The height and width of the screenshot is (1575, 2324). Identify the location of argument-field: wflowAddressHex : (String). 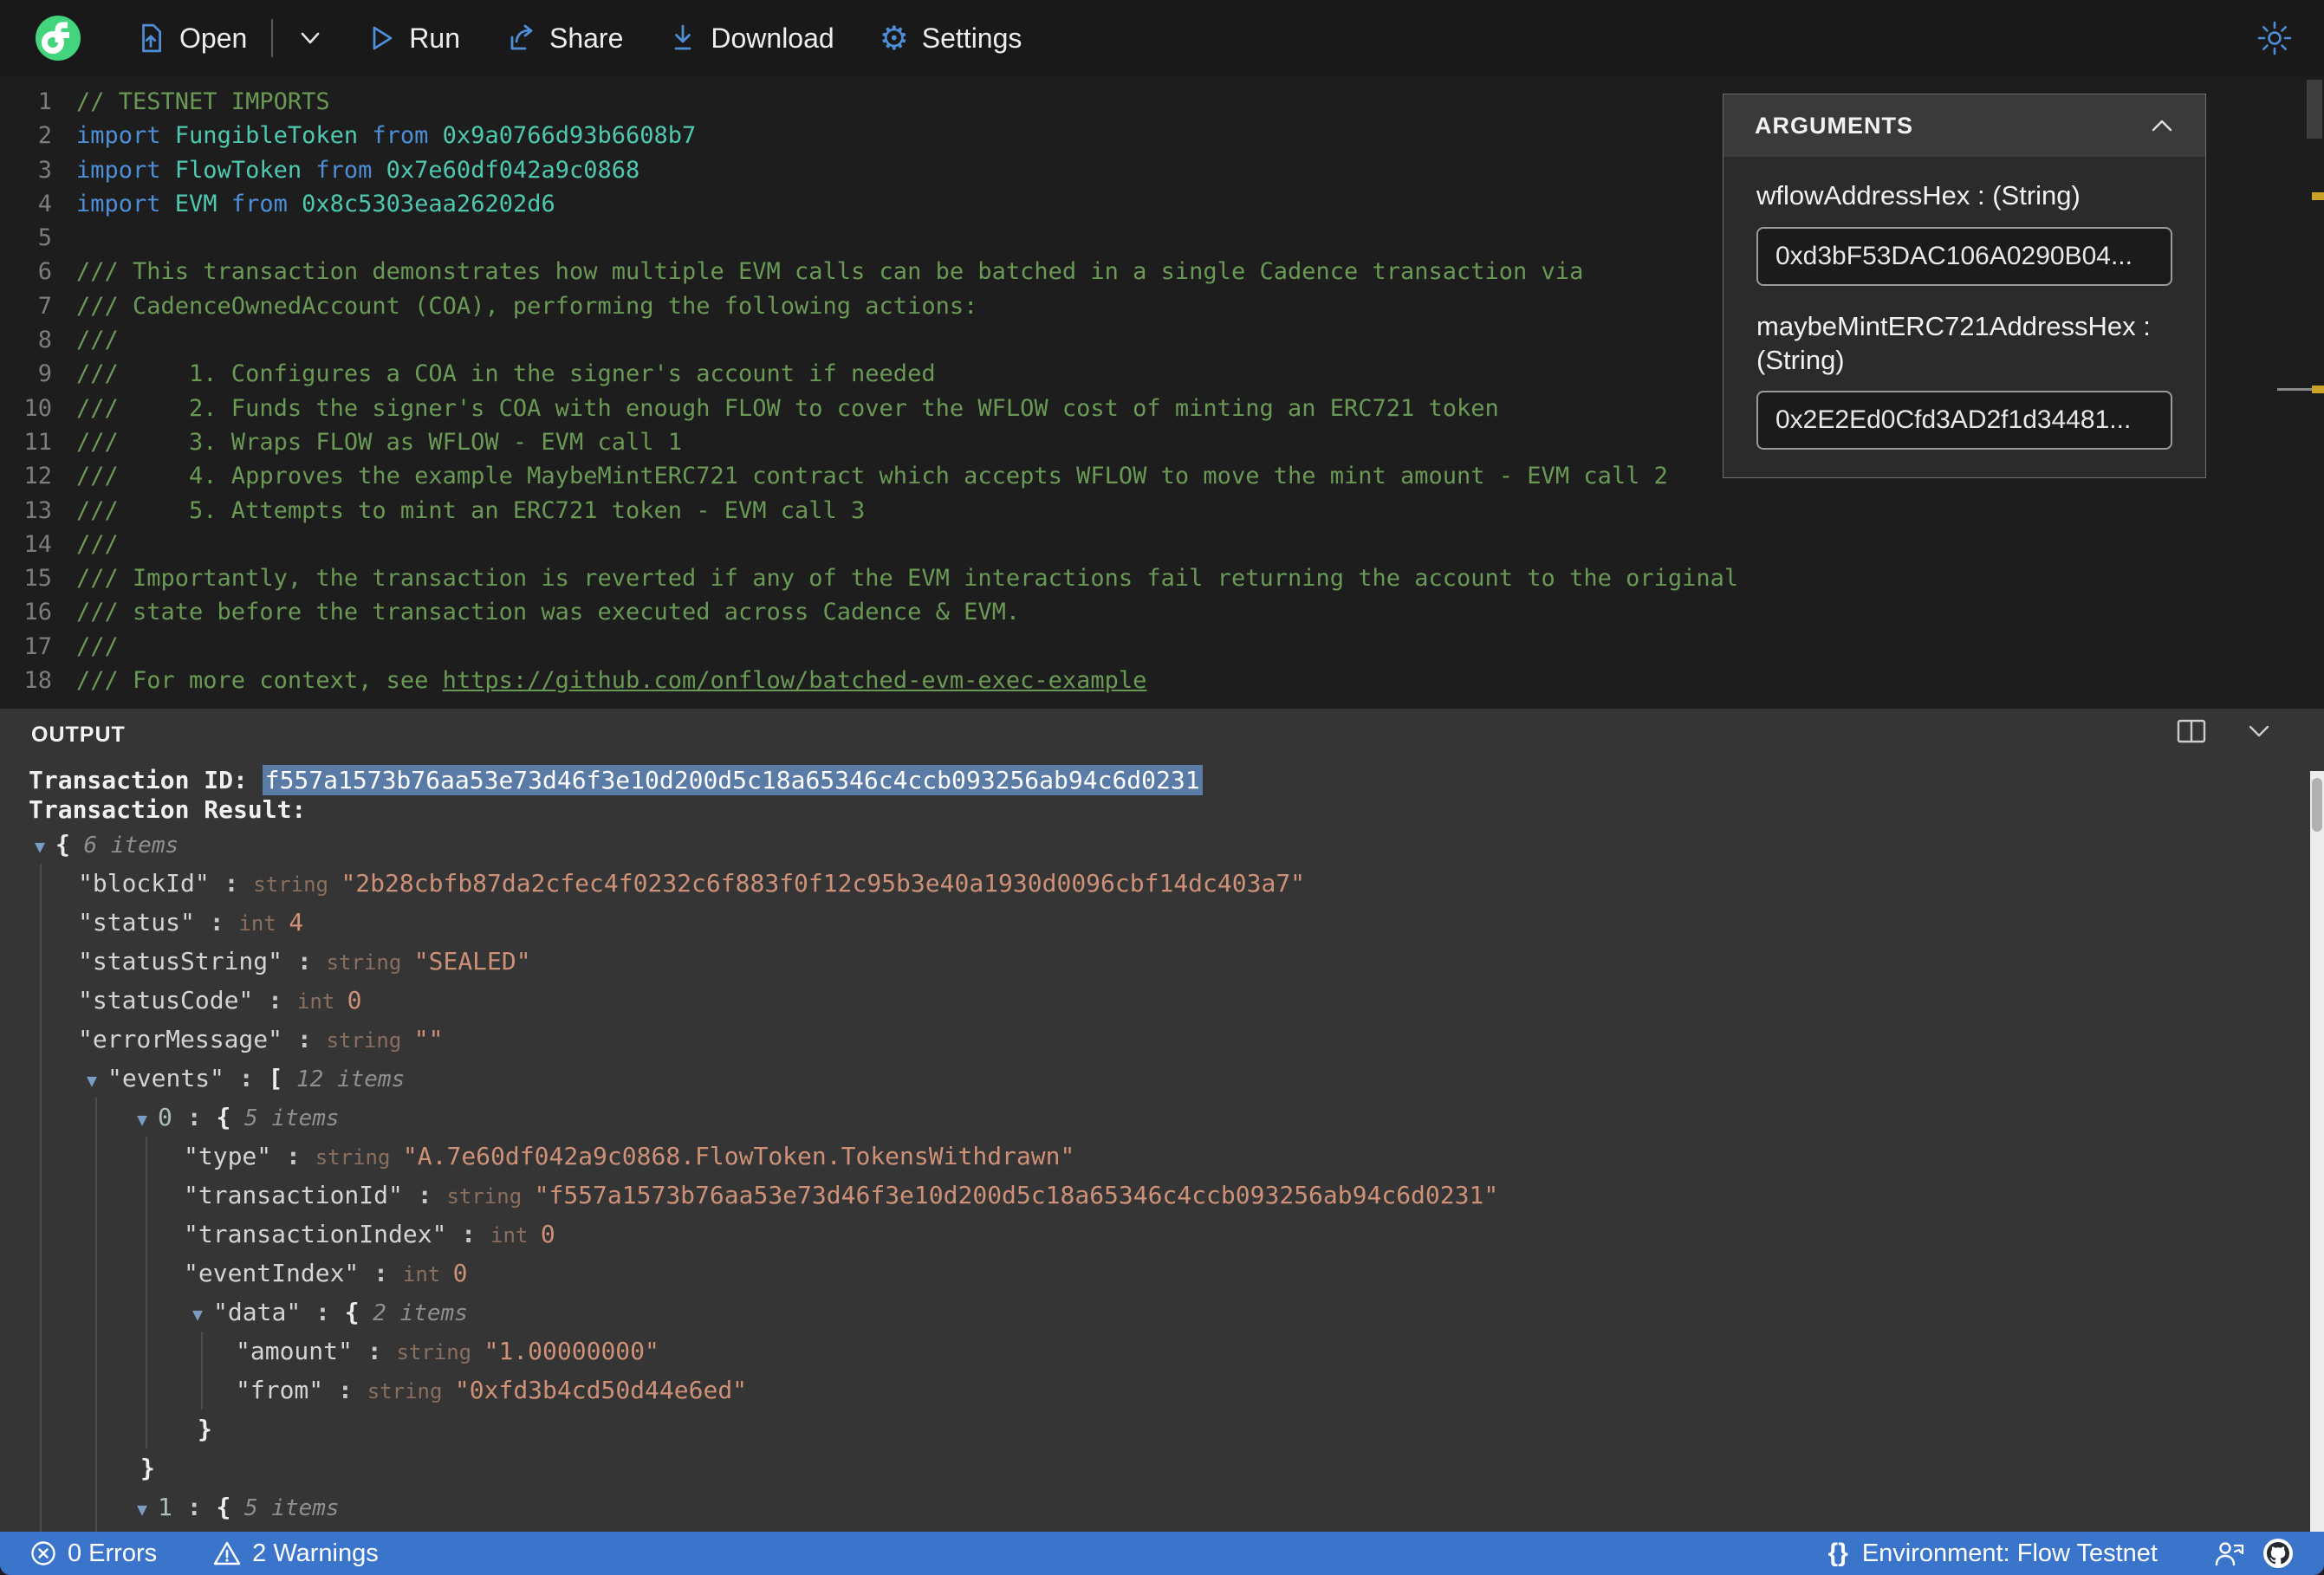
(1964, 232).